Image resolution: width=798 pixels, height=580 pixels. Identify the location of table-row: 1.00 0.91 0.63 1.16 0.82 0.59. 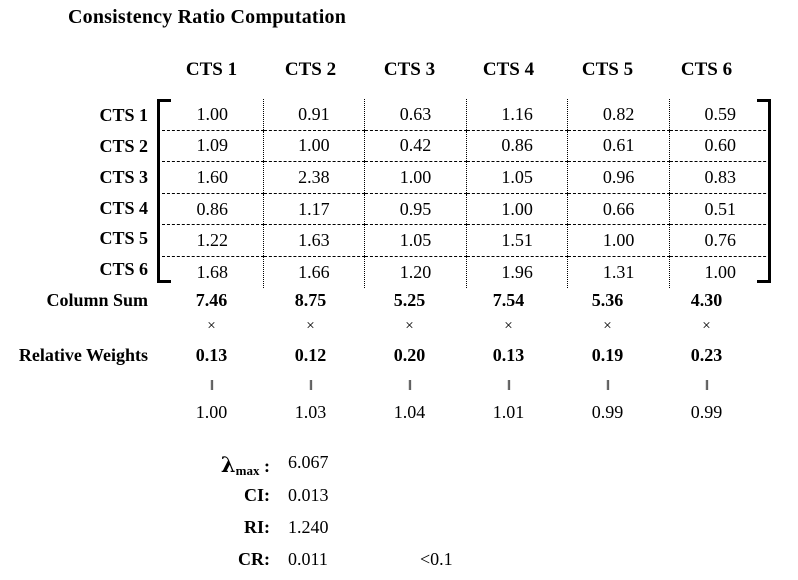
(466, 115).